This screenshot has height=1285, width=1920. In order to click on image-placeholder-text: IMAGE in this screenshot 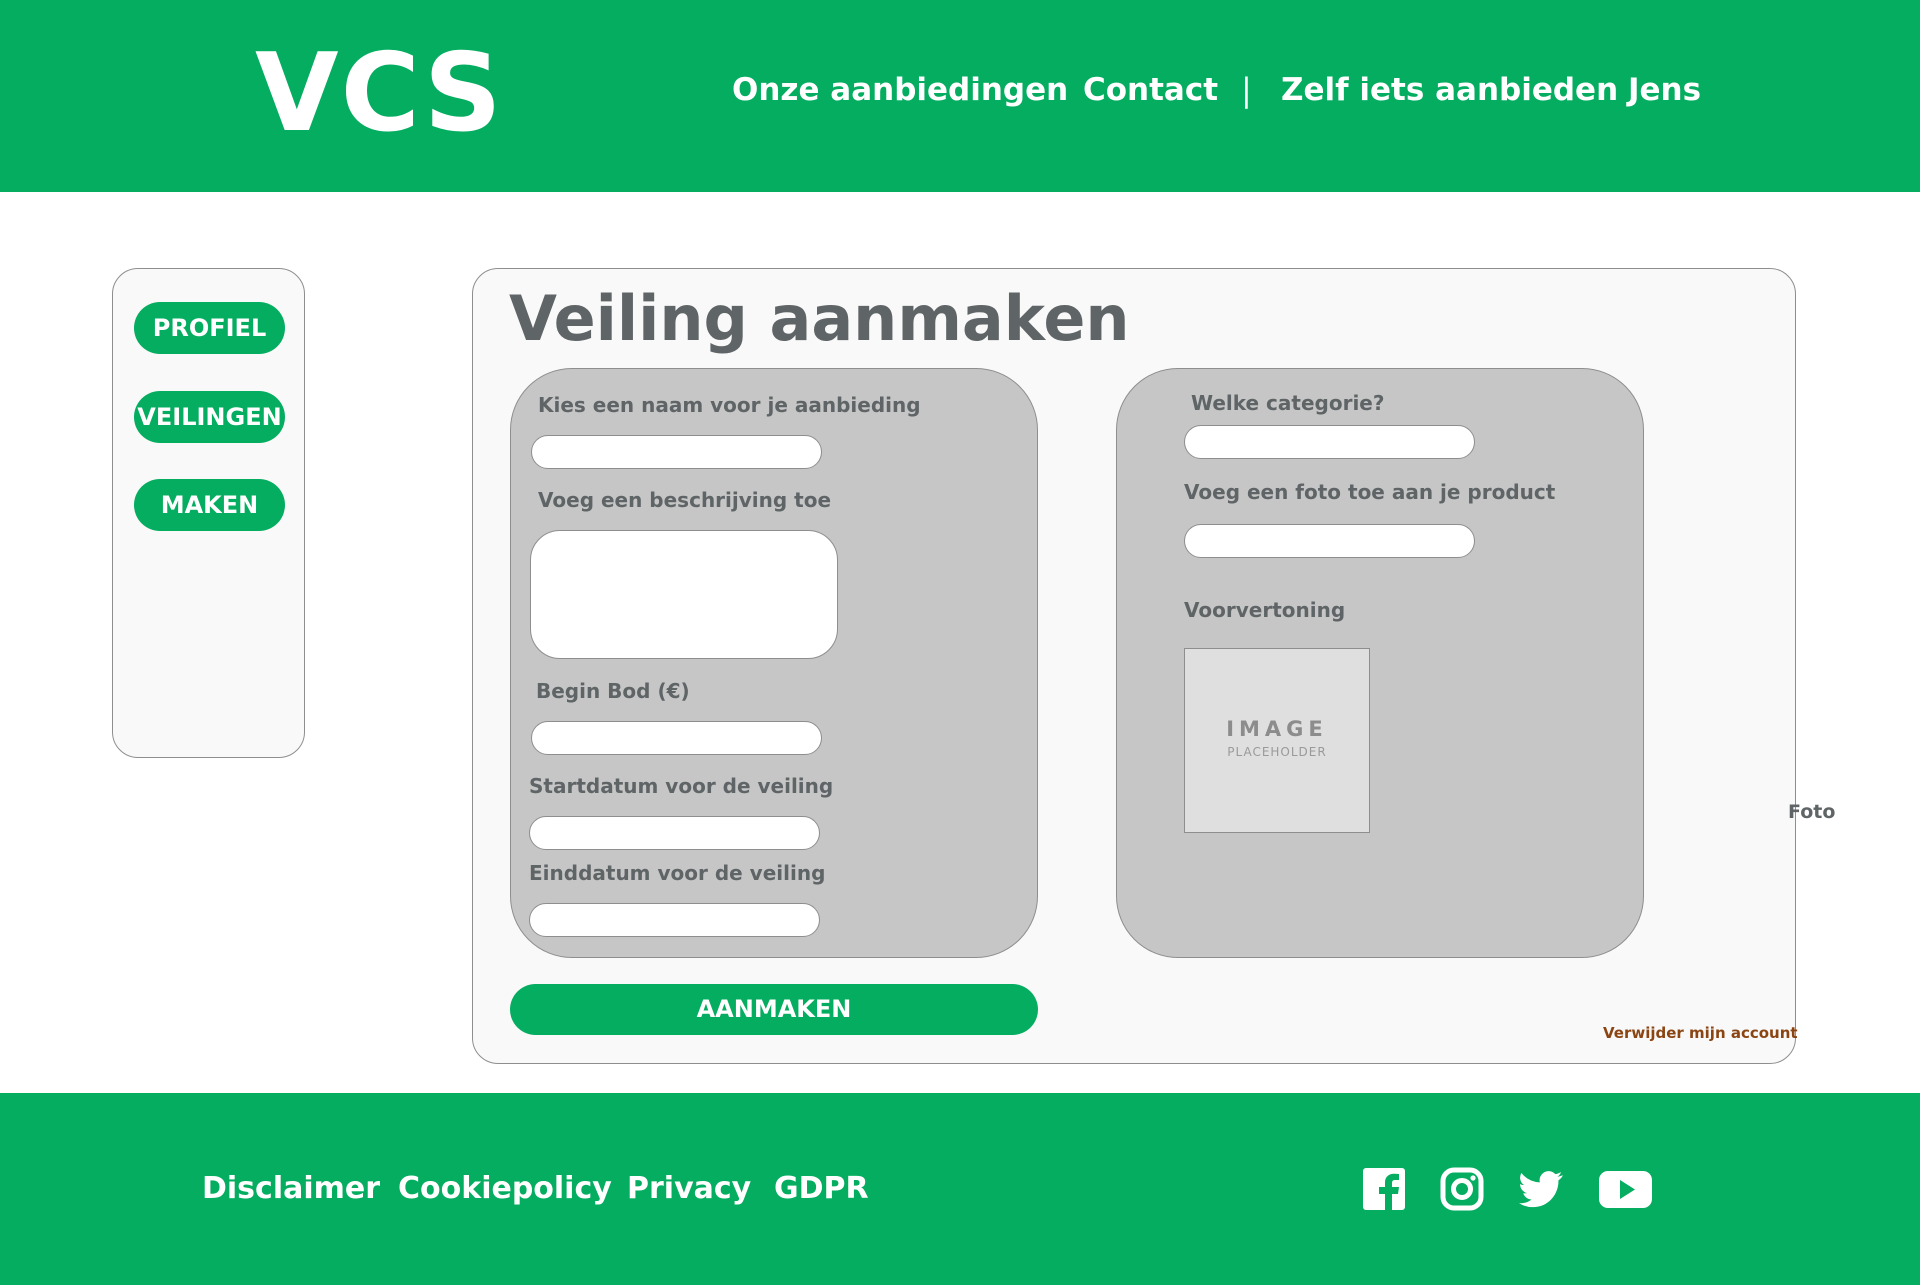, I will do `click(1277, 729)`.